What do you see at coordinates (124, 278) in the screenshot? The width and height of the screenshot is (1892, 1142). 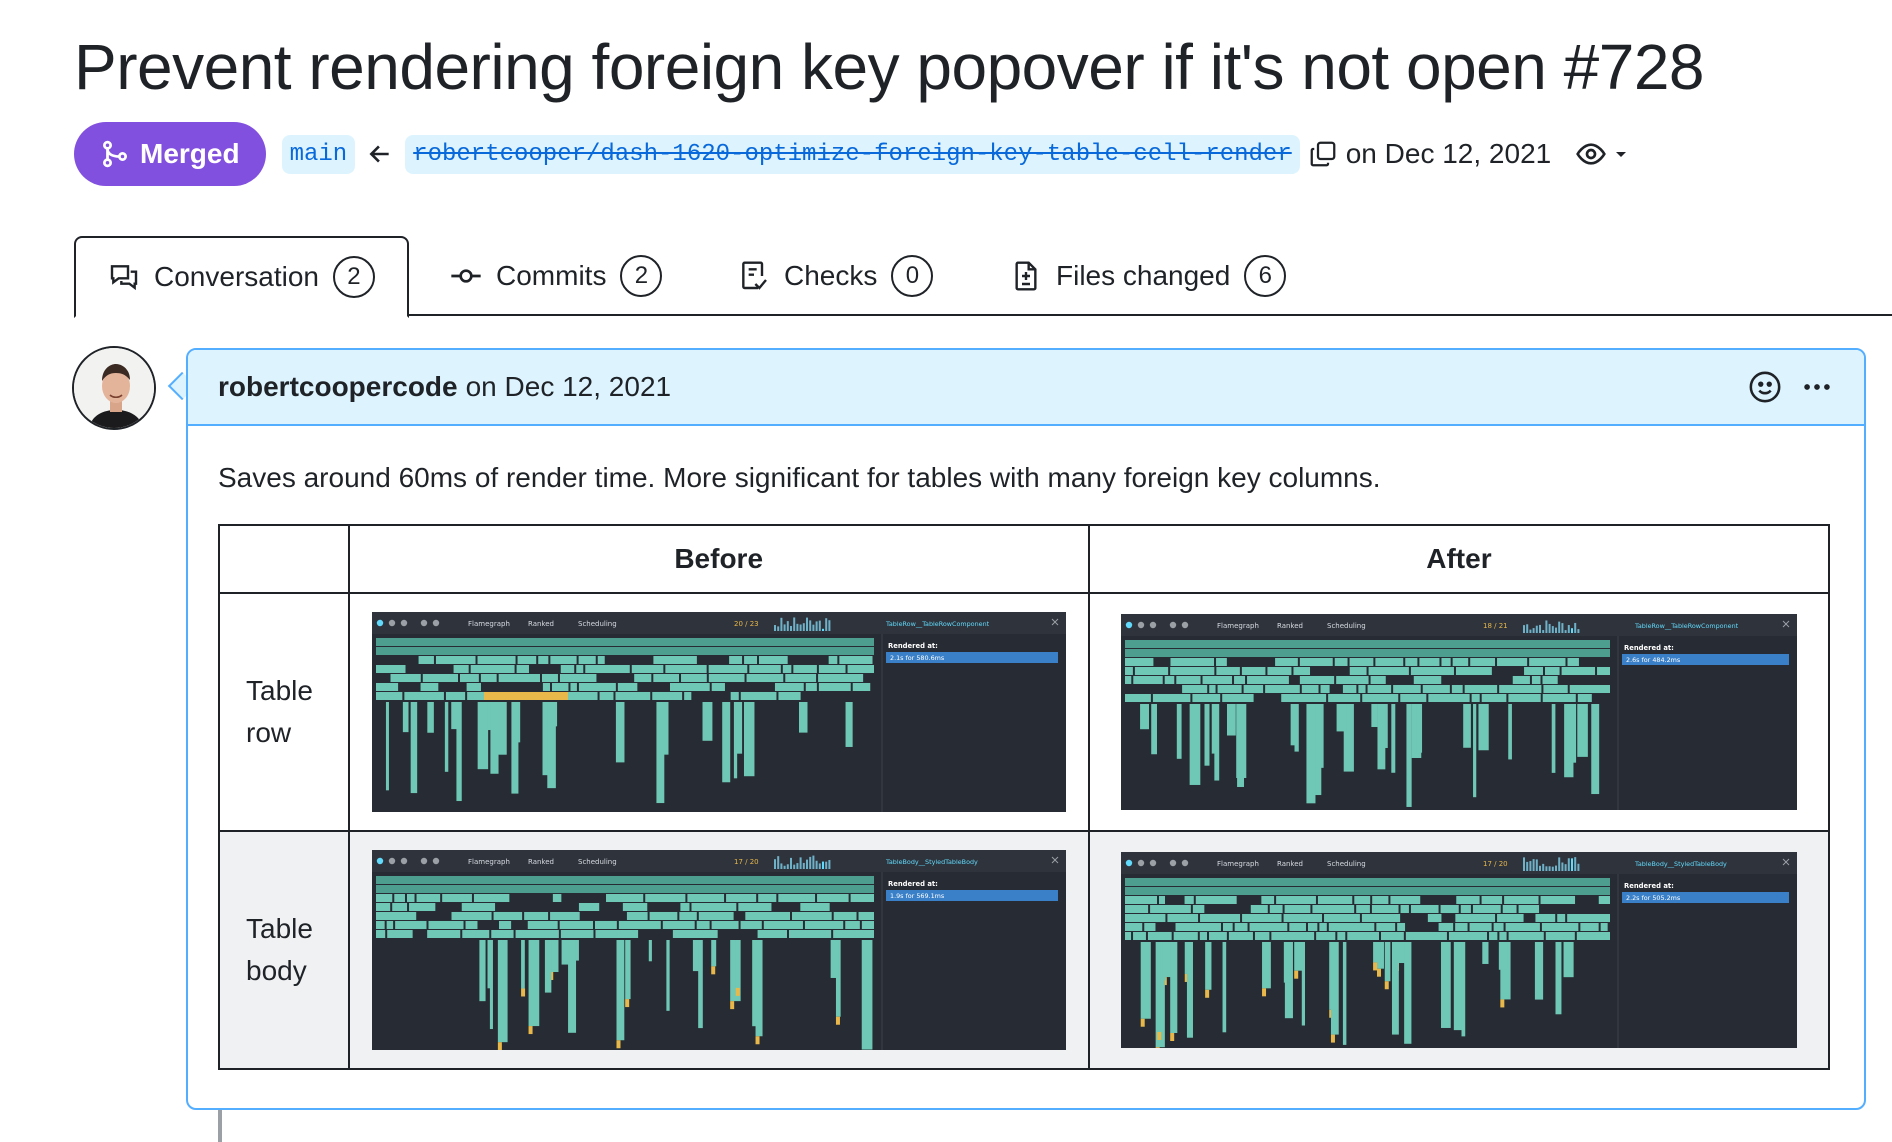 I see `comment-discussion-icon` at bounding box center [124, 278].